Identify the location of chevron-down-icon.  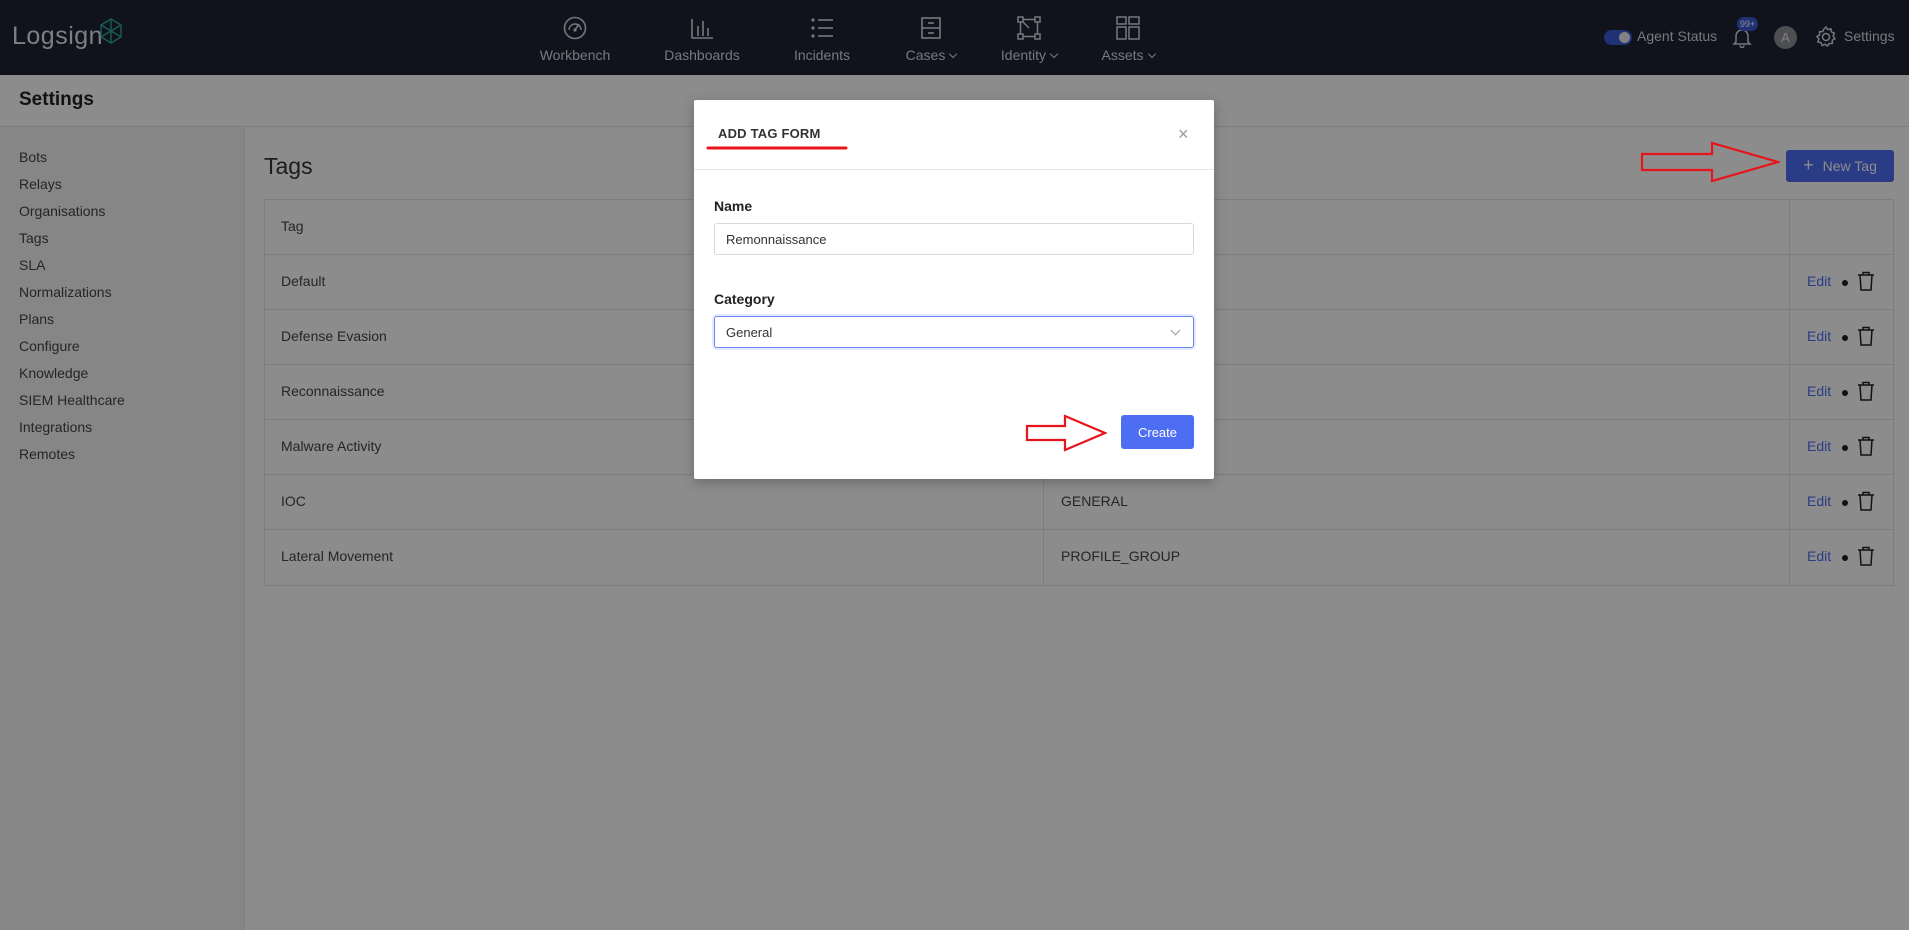
(1175, 330).